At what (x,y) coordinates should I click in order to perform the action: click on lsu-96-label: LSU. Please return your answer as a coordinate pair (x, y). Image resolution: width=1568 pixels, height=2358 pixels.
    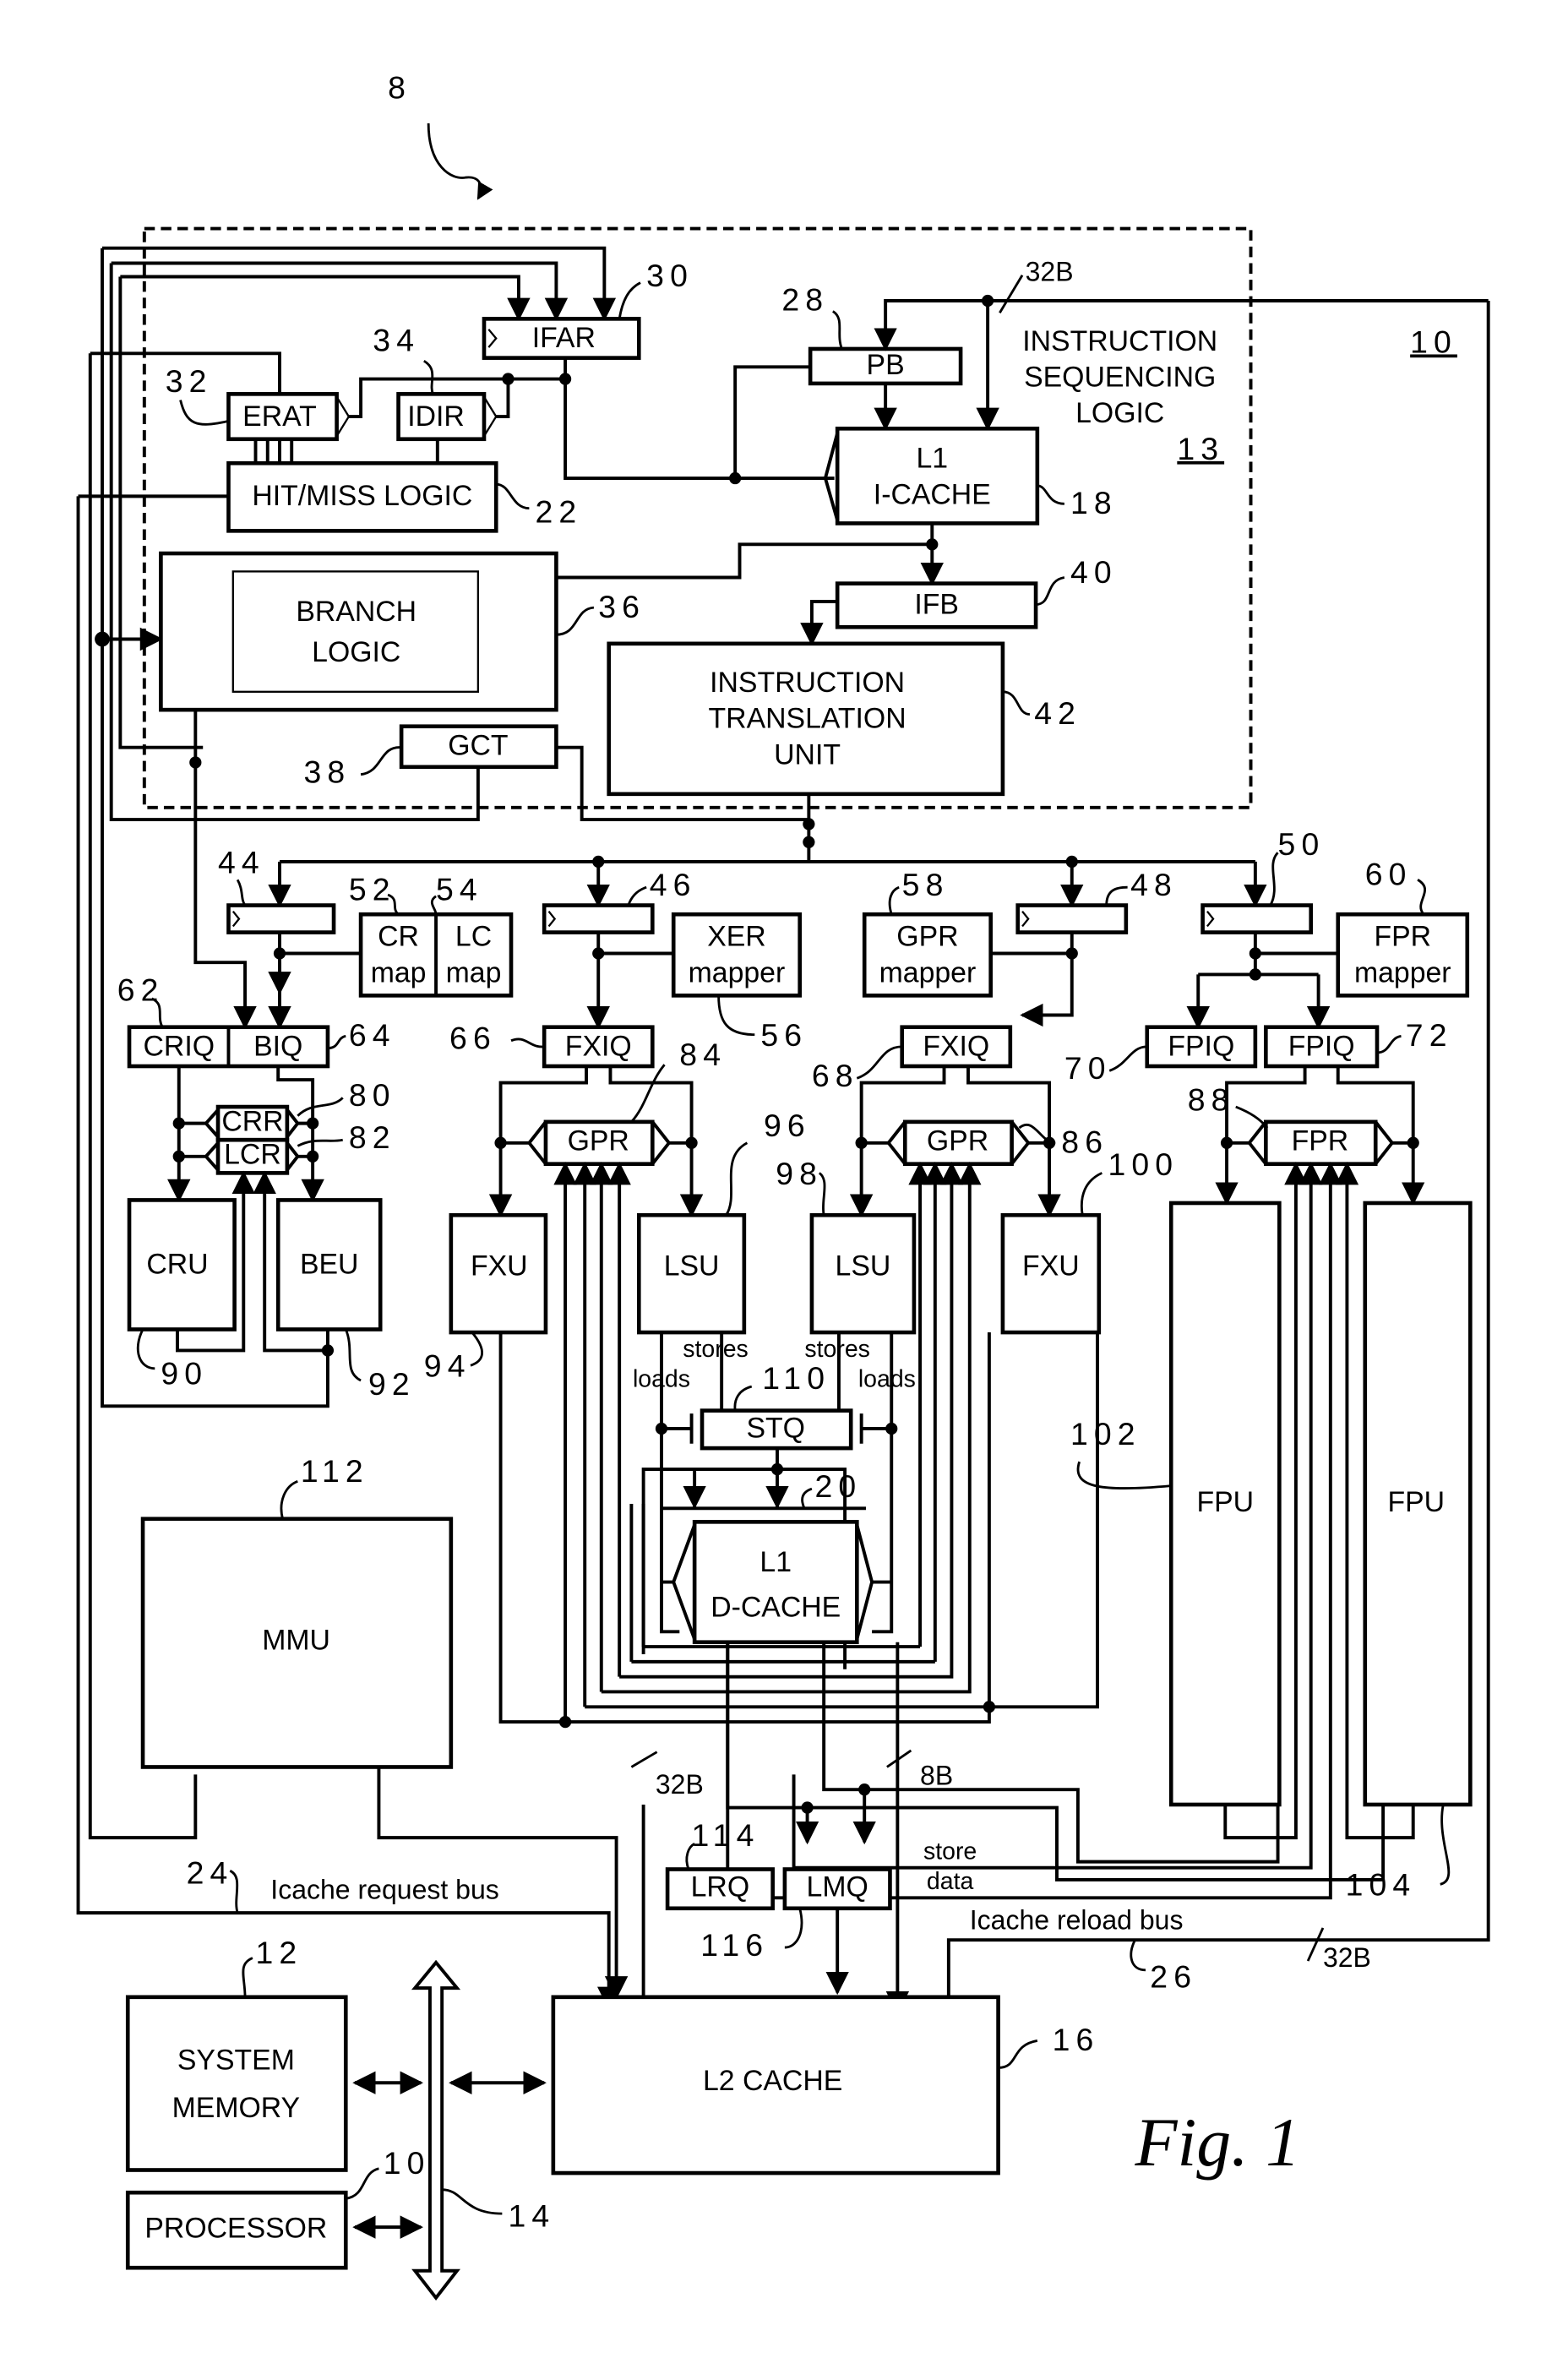
    Looking at the image, I should click on (692, 1266).